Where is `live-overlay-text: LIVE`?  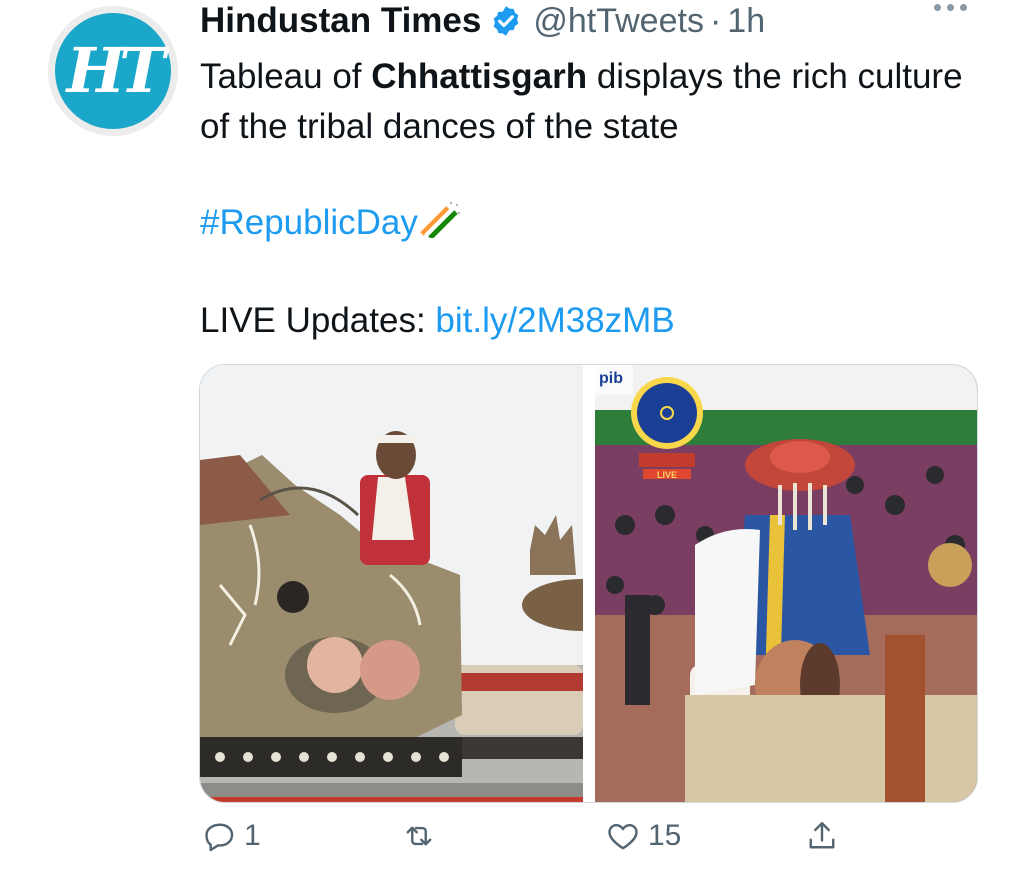 live-overlay-text: LIVE is located at coordinates (667, 475).